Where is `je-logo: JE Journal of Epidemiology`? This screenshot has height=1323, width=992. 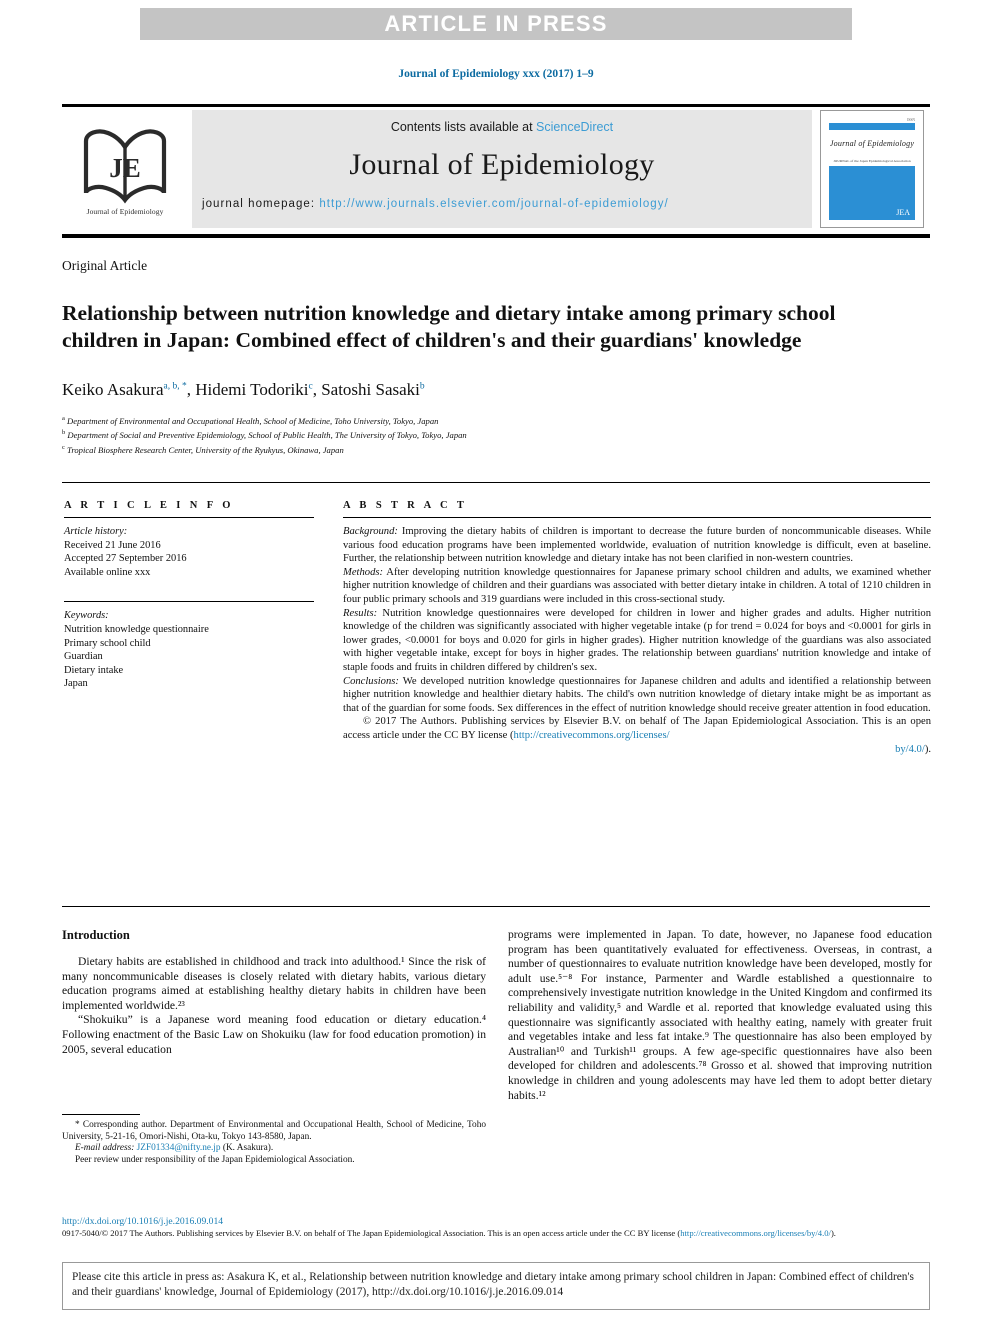
je-logo: JE Journal of Epidemiology is located at coordinates (125, 171).